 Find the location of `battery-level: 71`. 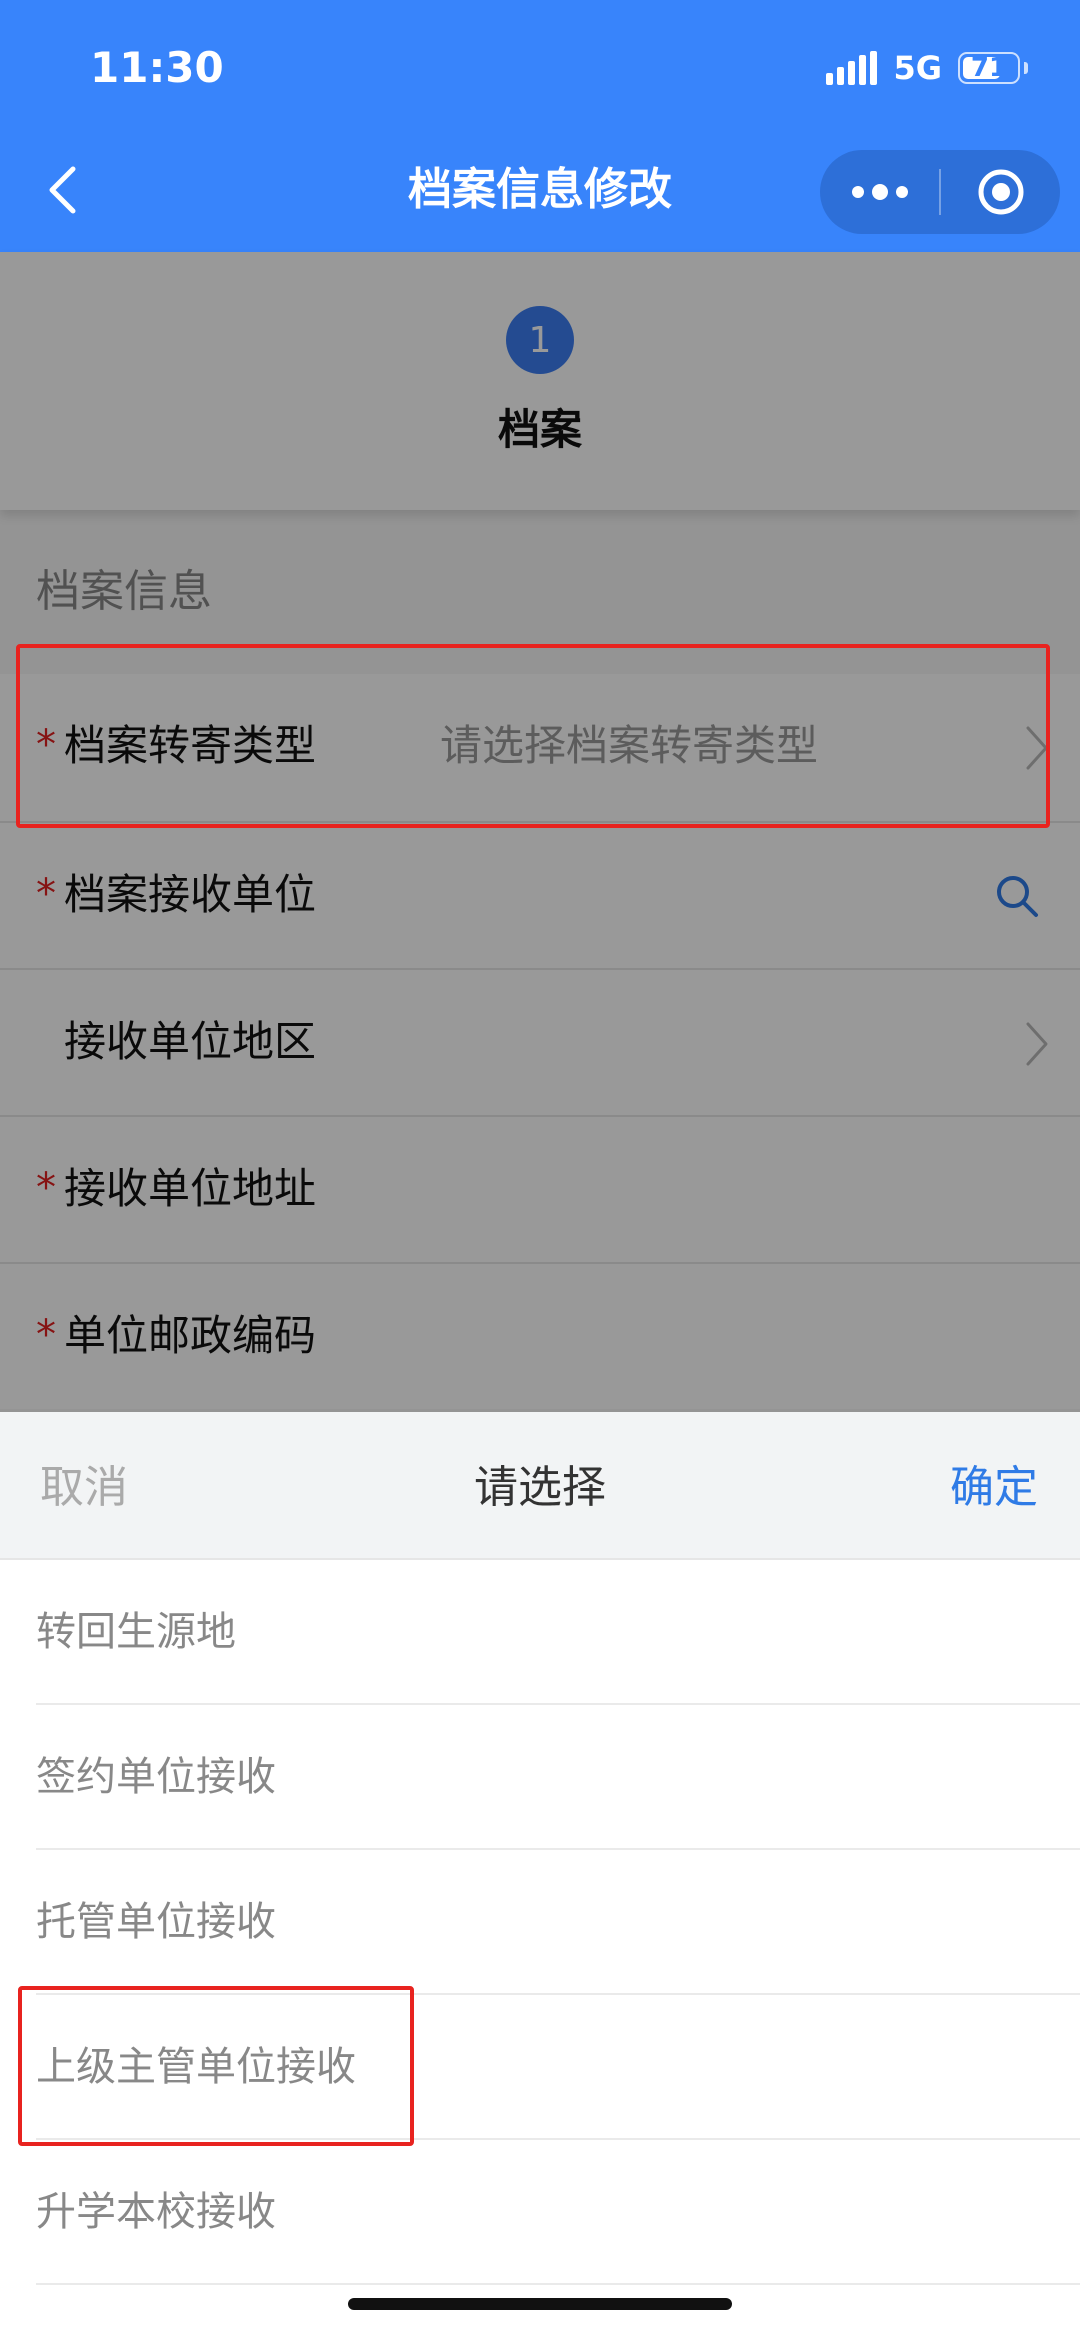

battery-level: 71 is located at coordinates (989, 68).